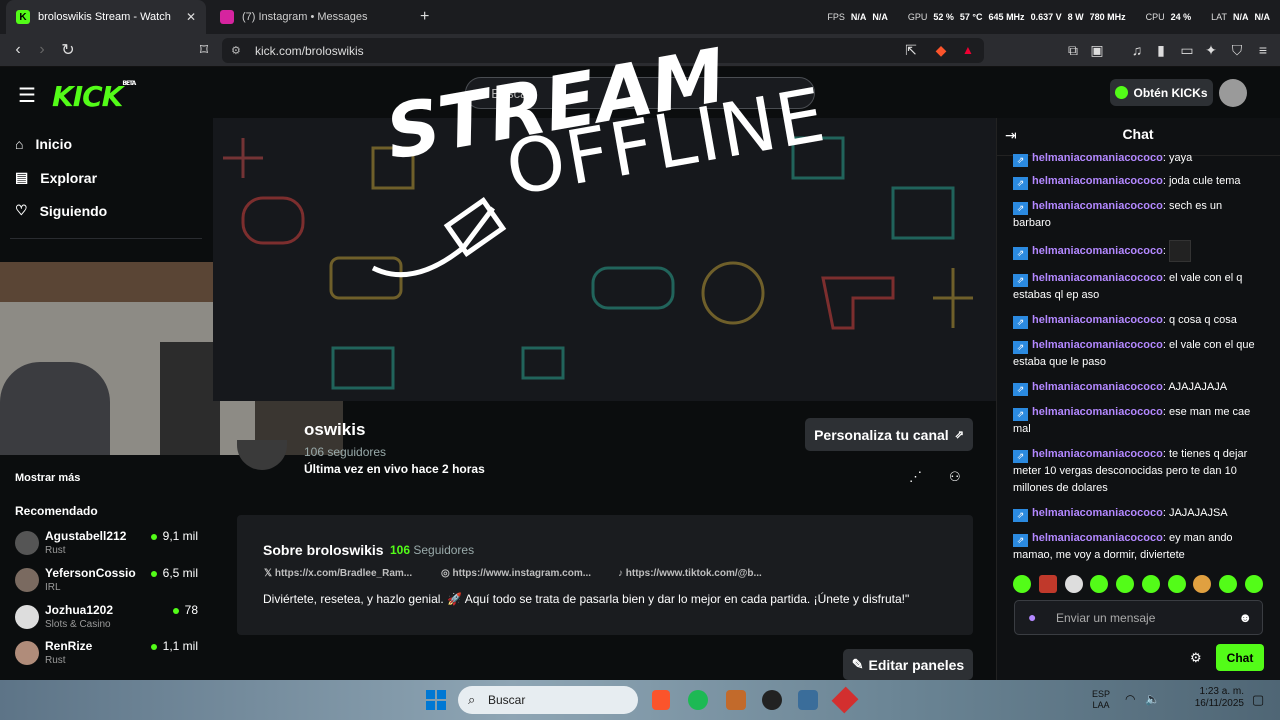 The height and width of the screenshot is (720, 1280). What do you see at coordinates (43, 144) in the screenshot?
I see `sidebar-item-inicio: ⌂ Inicio` at bounding box center [43, 144].